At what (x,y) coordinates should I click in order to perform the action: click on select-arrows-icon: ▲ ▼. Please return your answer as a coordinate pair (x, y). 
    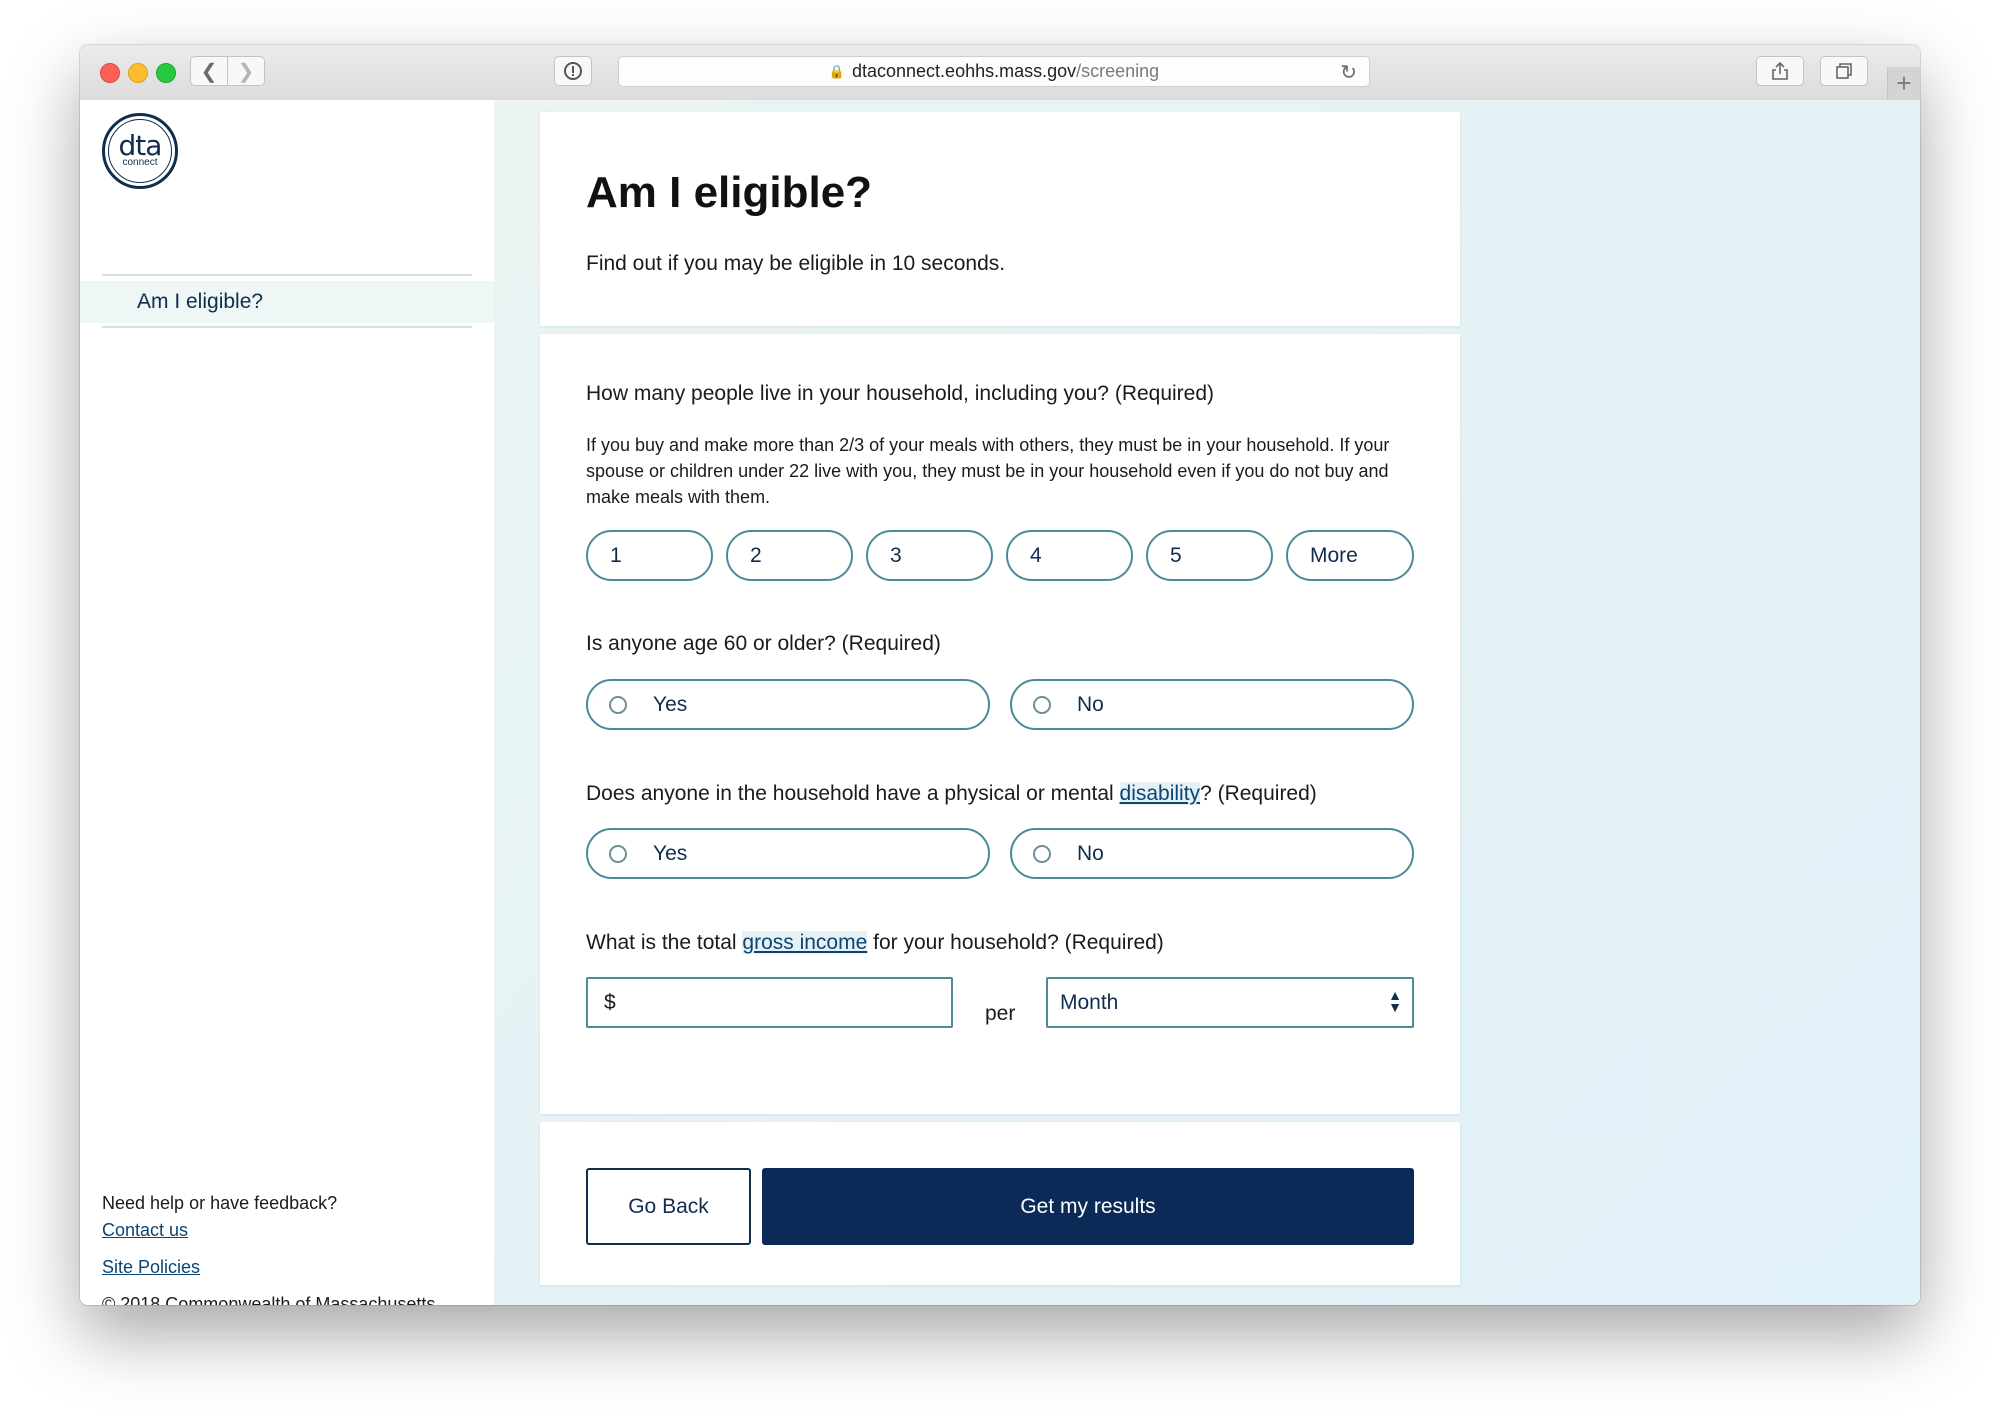
    Looking at the image, I should click on (1395, 1001).